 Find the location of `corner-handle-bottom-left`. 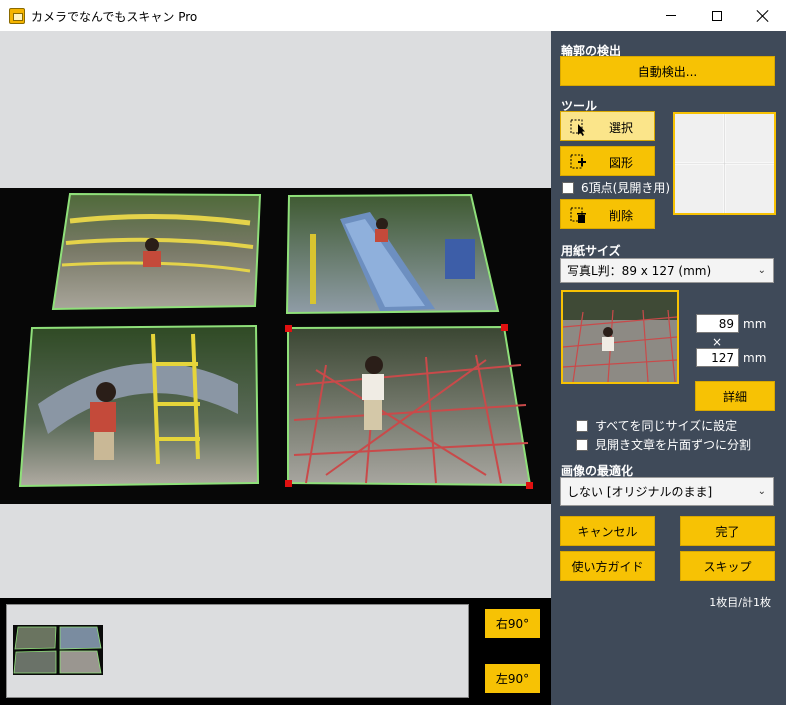

corner-handle-bottom-left is located at coordinates (288, 483).